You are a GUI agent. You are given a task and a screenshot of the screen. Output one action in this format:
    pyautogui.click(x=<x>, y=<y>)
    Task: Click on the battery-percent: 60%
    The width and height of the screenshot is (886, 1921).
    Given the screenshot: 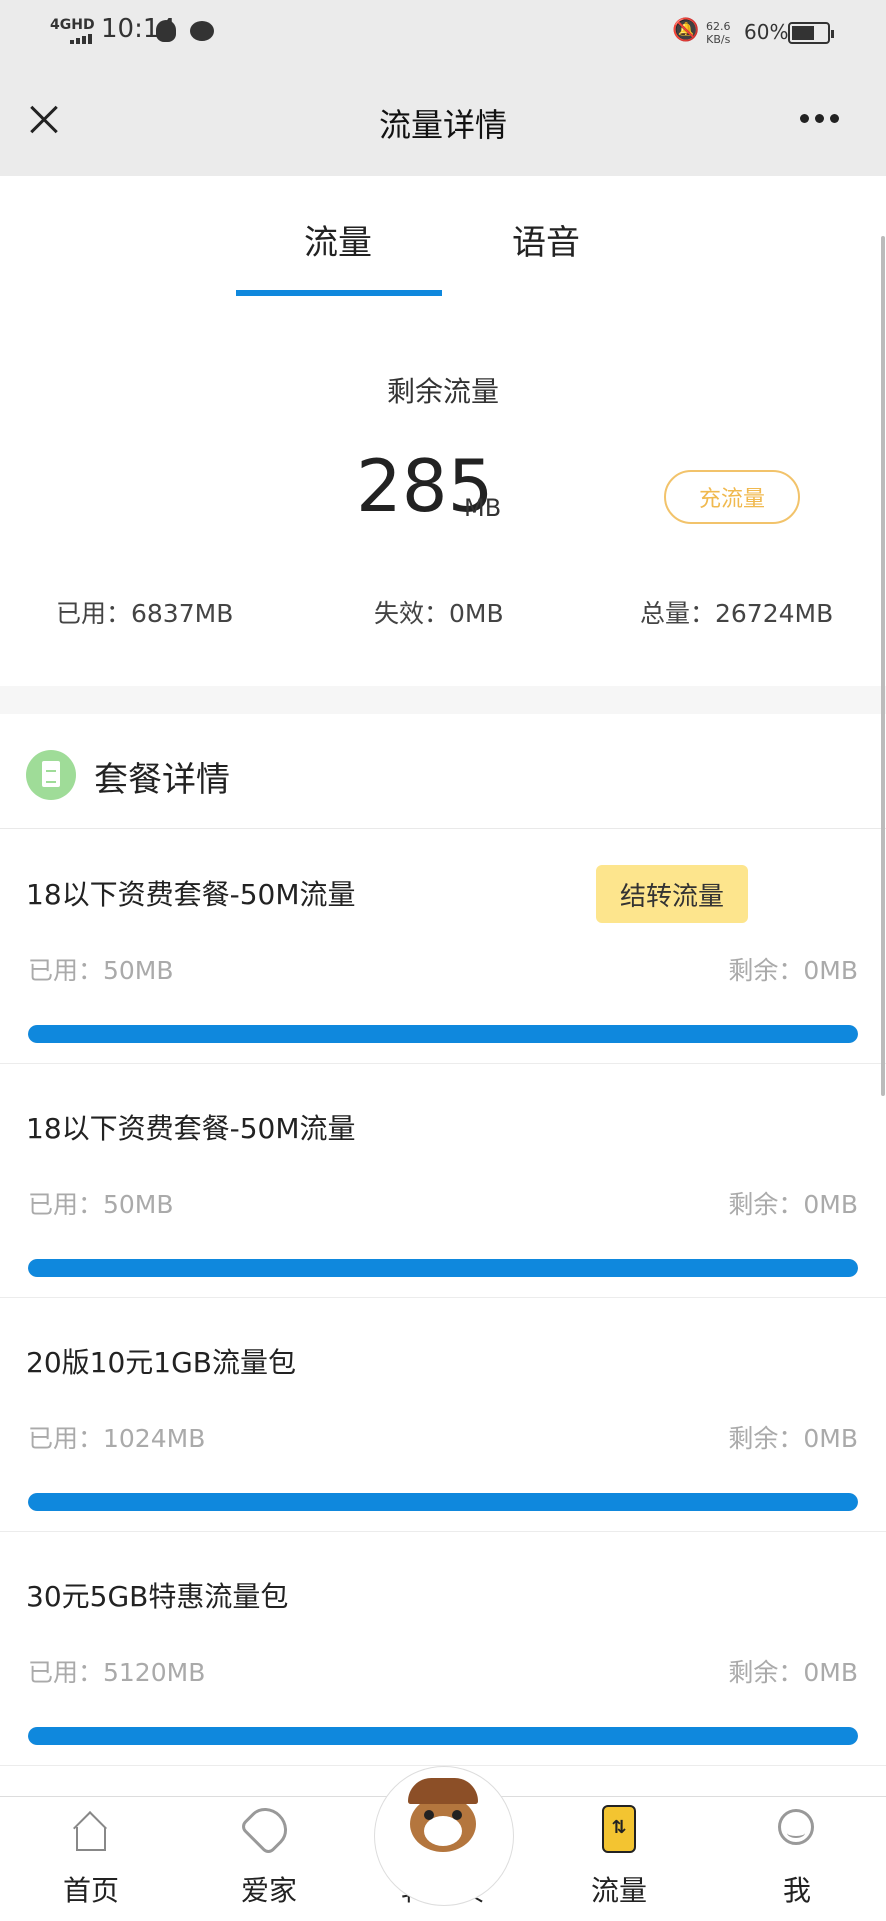 What is the action you would take?
    pyautogui.click(x=766, y=32)
    